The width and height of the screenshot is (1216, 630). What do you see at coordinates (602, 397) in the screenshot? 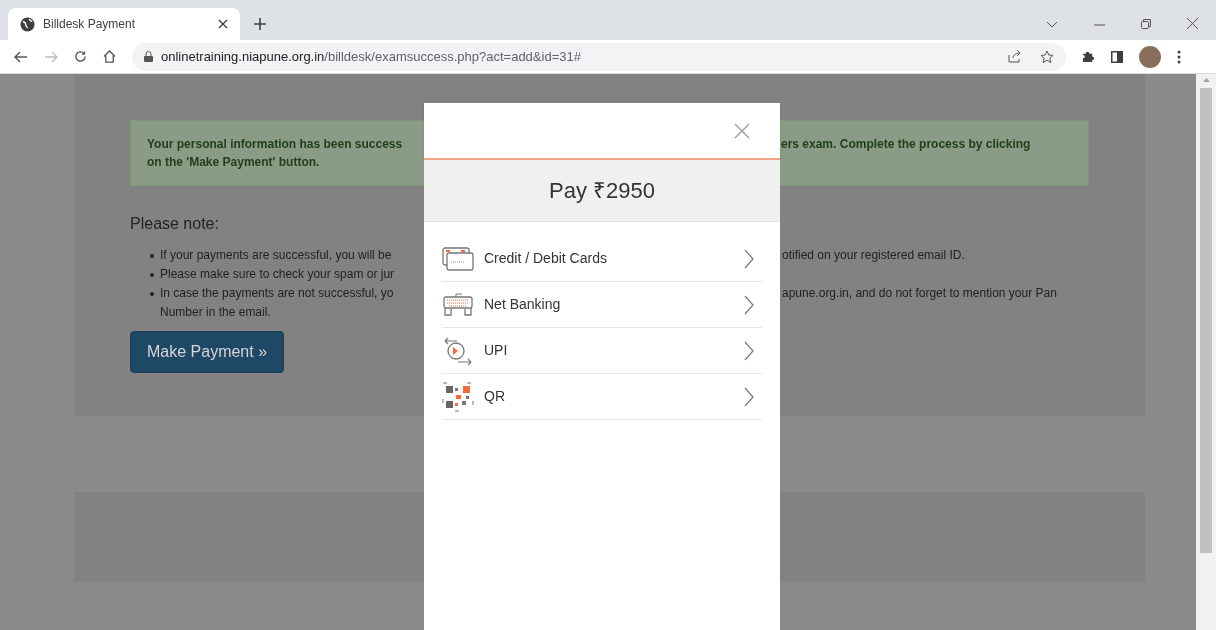
I see `payment-option: QR` at bounding box center [602, 397].